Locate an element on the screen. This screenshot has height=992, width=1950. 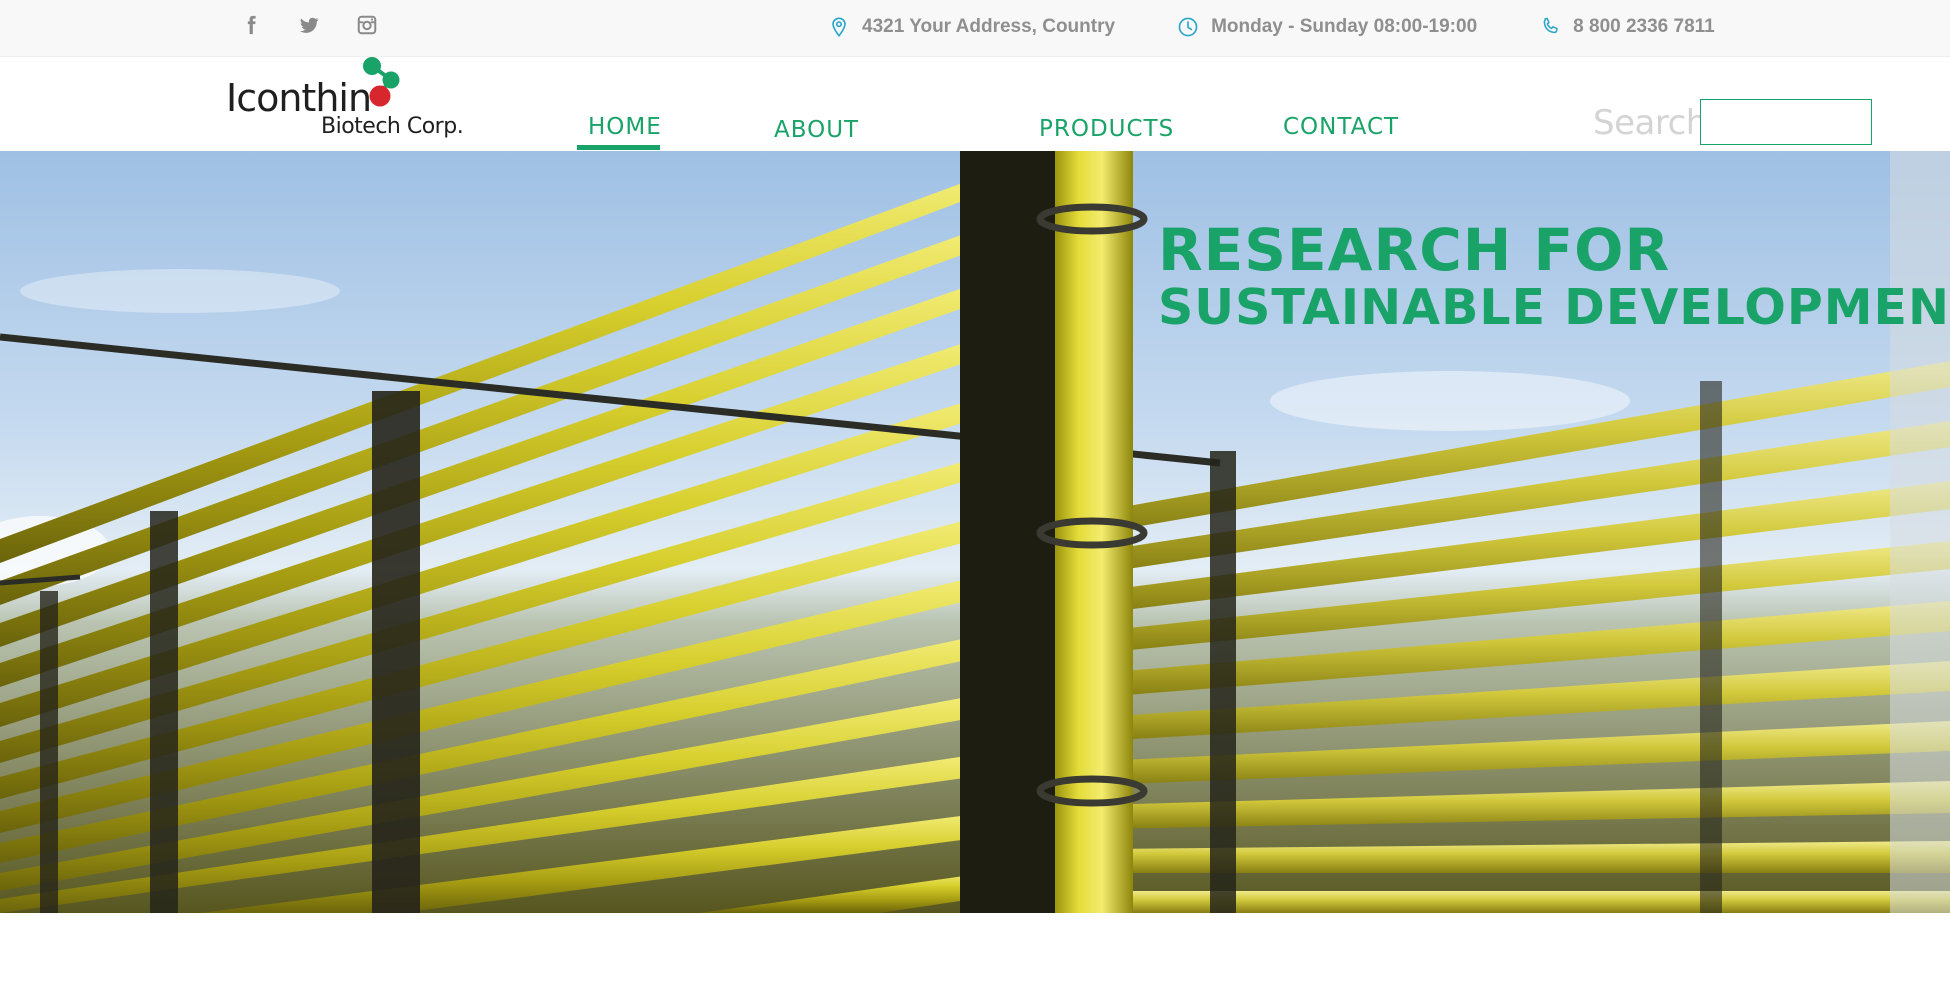
instagram-link is located at coordinates (368, 26).